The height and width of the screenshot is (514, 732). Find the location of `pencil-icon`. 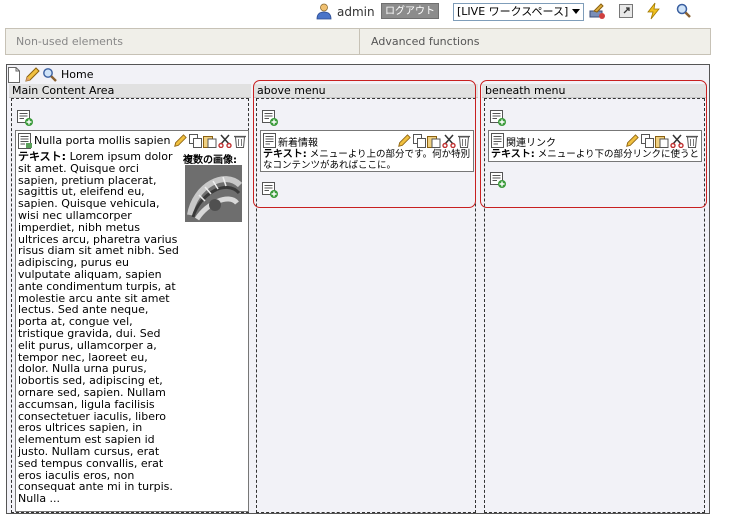

pencil-icon is located at coordinates (32, 75).